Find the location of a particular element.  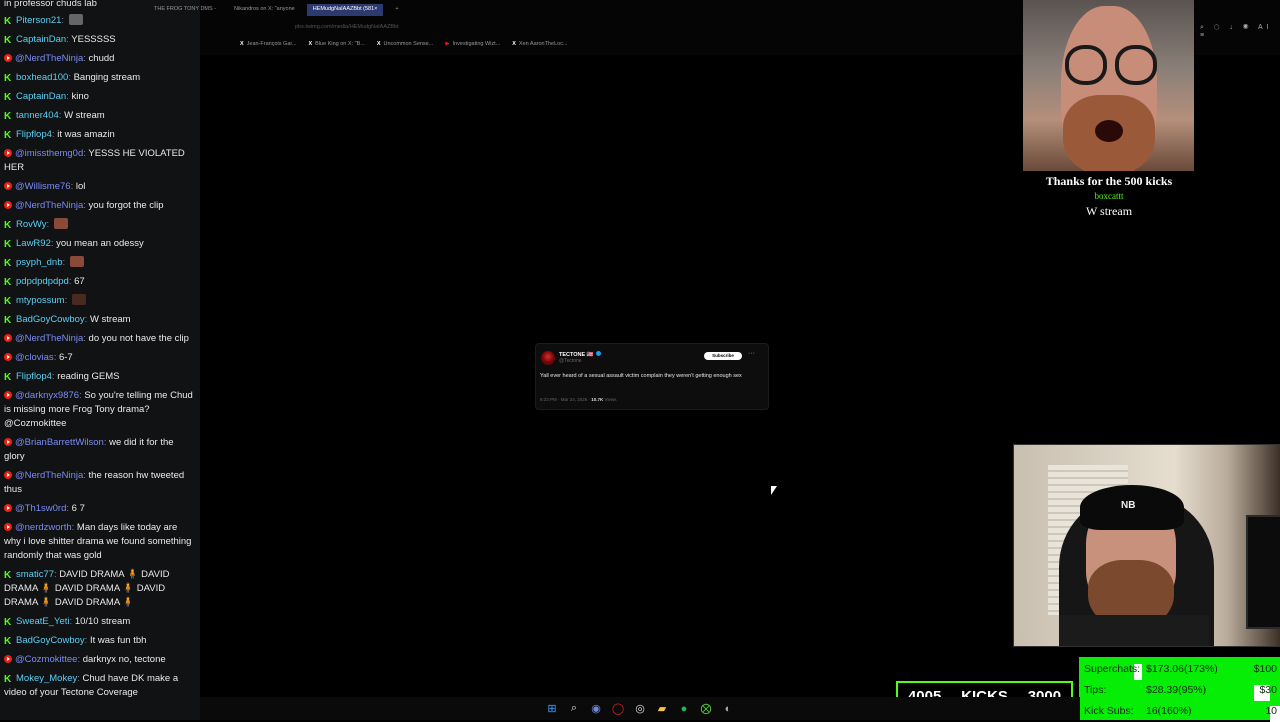

address-bar: pbs.twimg.com/media/HEMudgNaIAAZBbt is located at coordinates (347, 27).